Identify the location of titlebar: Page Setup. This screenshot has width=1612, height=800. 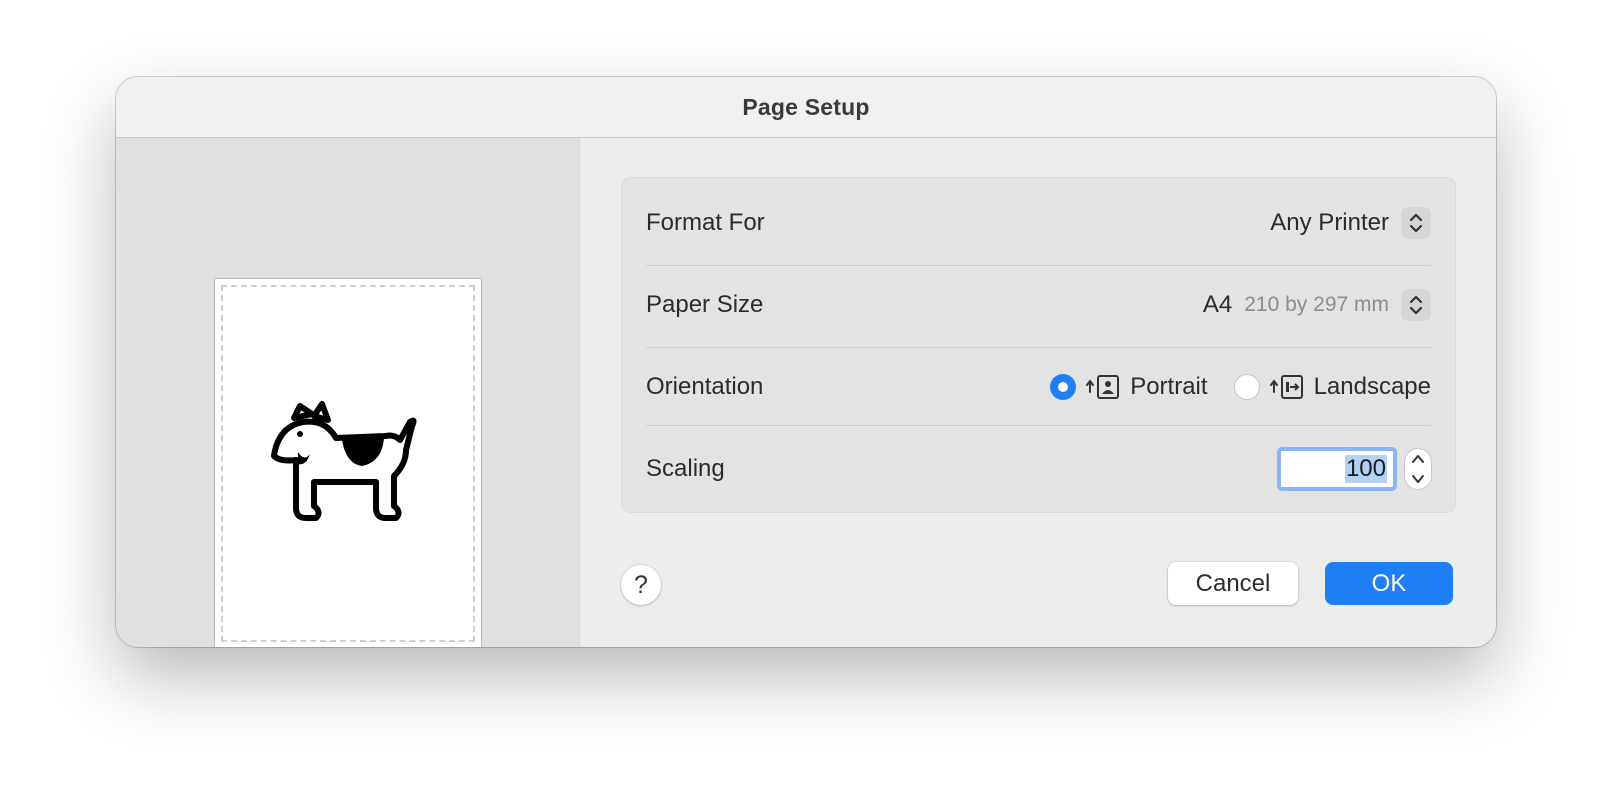
(806, 107).